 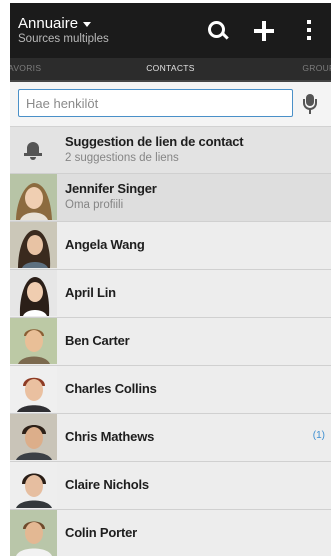 I want to click on contact-row: Colin Porter, so click(x=170, y=533).